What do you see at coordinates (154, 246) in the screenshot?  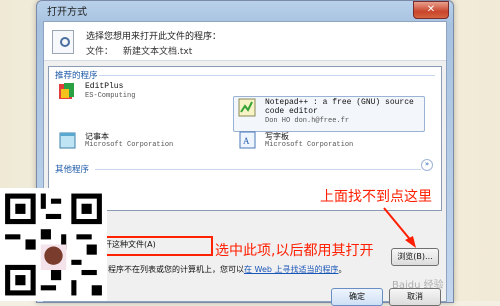 I see `annotation-highlight-box` at bounding box center [154, 246].